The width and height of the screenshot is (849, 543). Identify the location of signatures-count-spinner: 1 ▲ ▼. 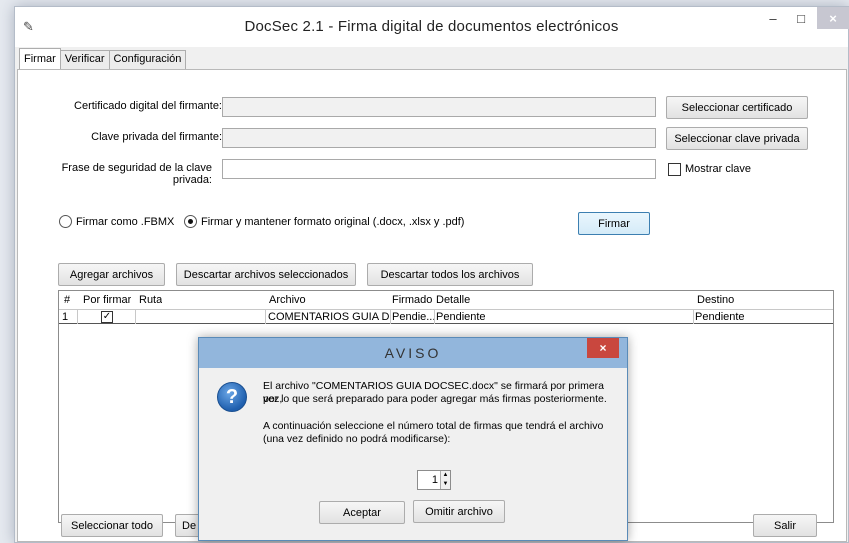
(434, 480).